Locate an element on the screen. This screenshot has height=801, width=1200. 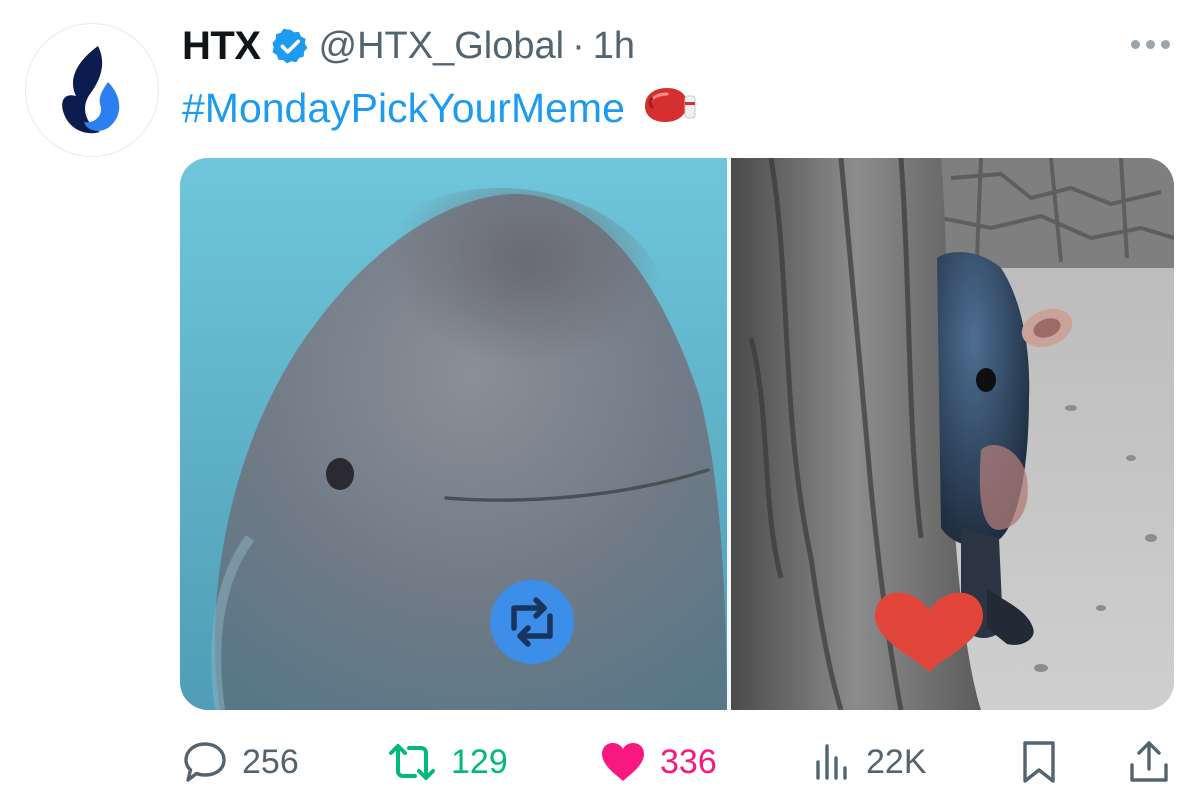
action-bar: 256 129 336 22K is located at coordinates (677, 762).